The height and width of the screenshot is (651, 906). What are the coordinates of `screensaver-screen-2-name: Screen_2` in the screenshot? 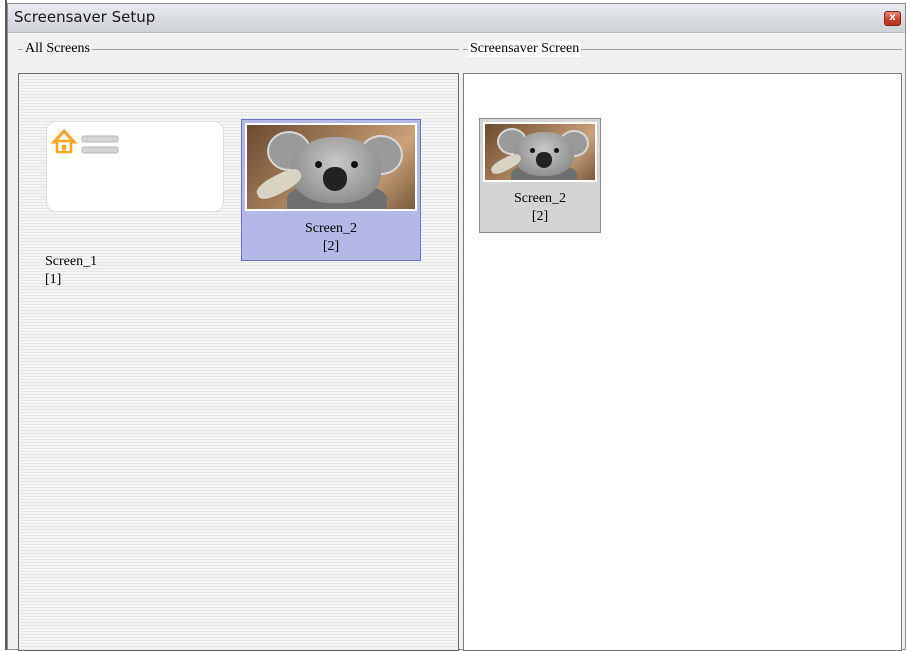 It's located at (540, 198).